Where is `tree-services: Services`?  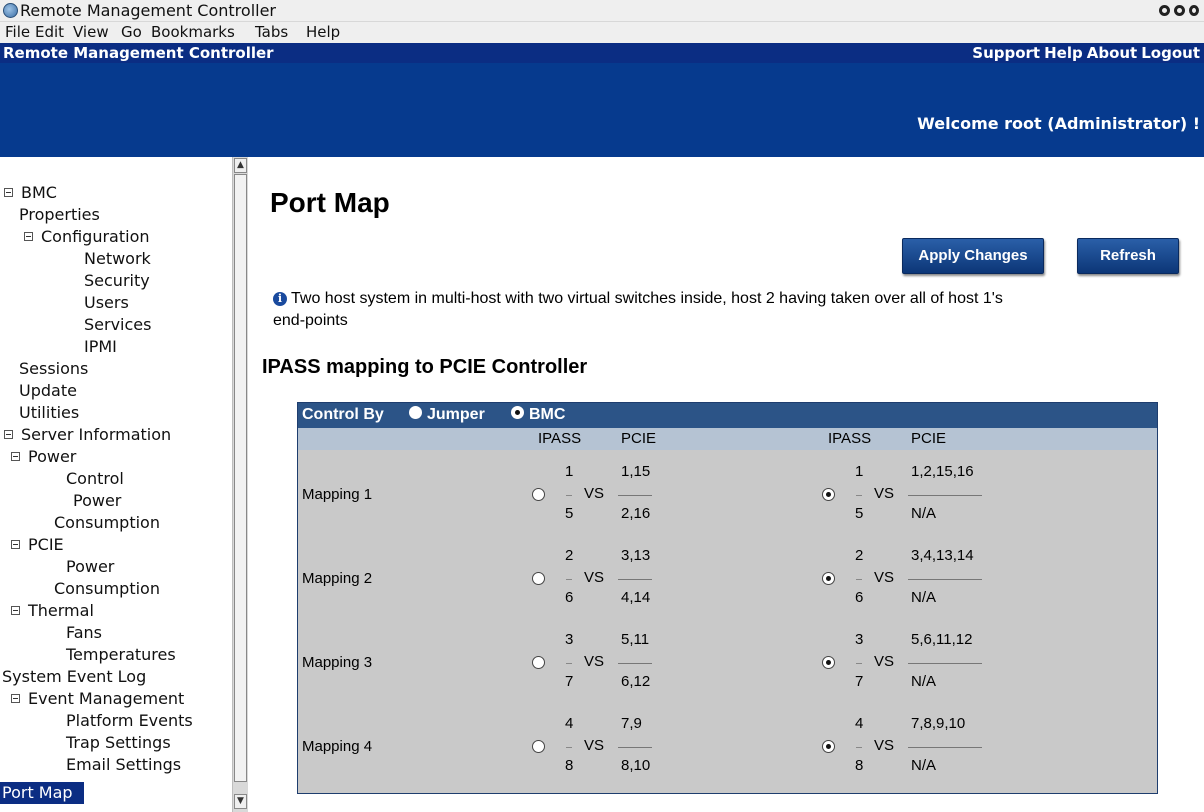 tree-services: Services is located at coordinates (117, 325).